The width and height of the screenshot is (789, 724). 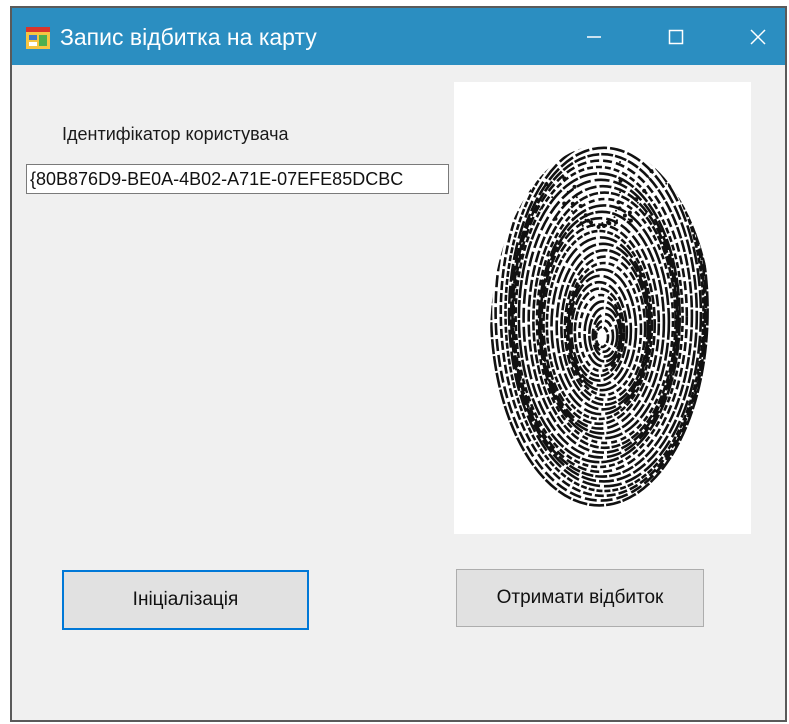 What do you see at coordinates (185, 600) in the screenshot?
I see `initialize-button: Ініціалізація` at bounding box center [185, 600].